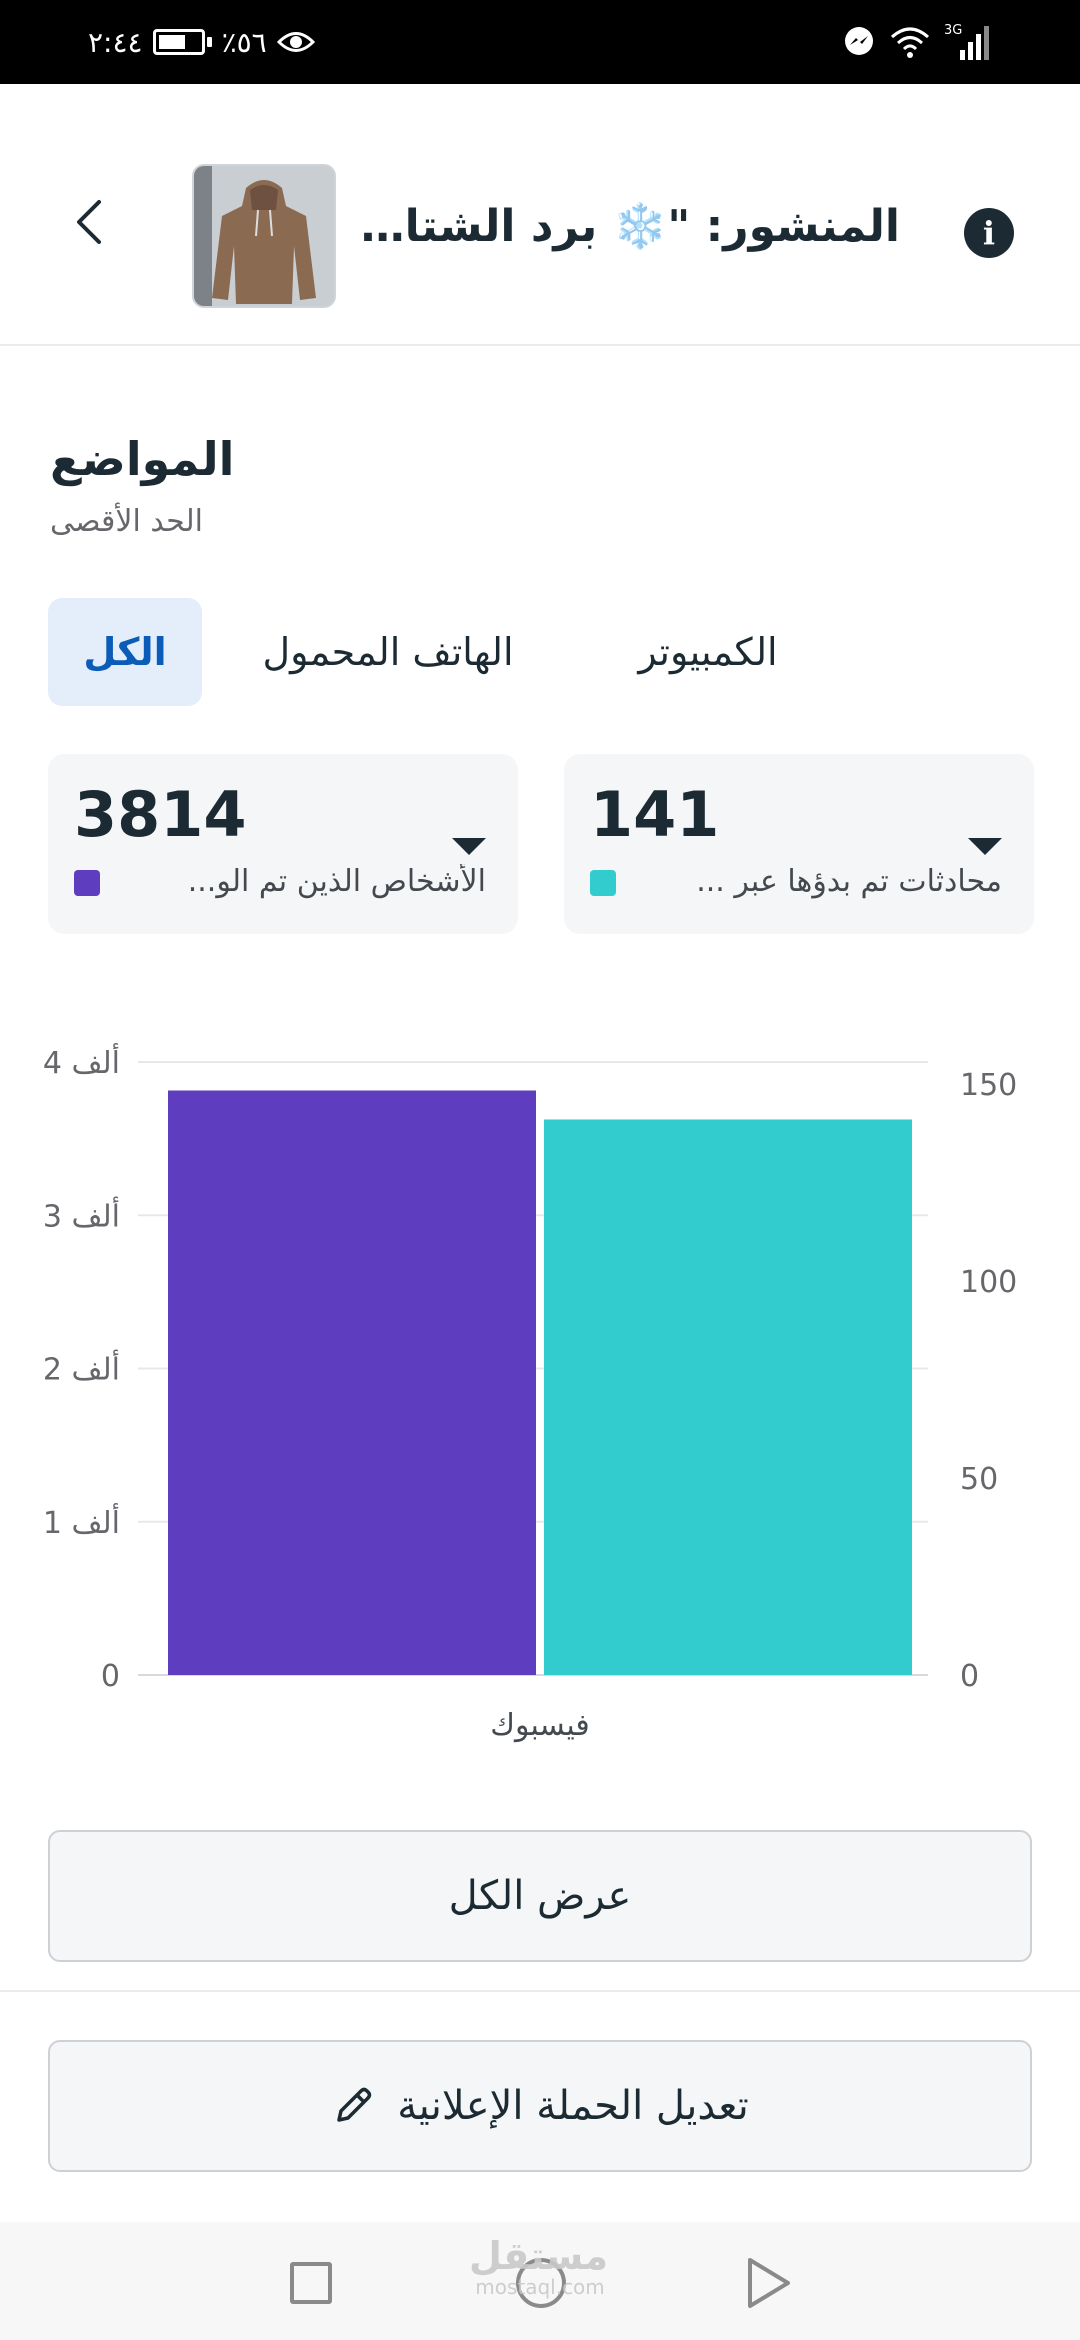  I want to click on post-header: المنشور: "❄️ برد الشتاء ... i, so click(540, 215).